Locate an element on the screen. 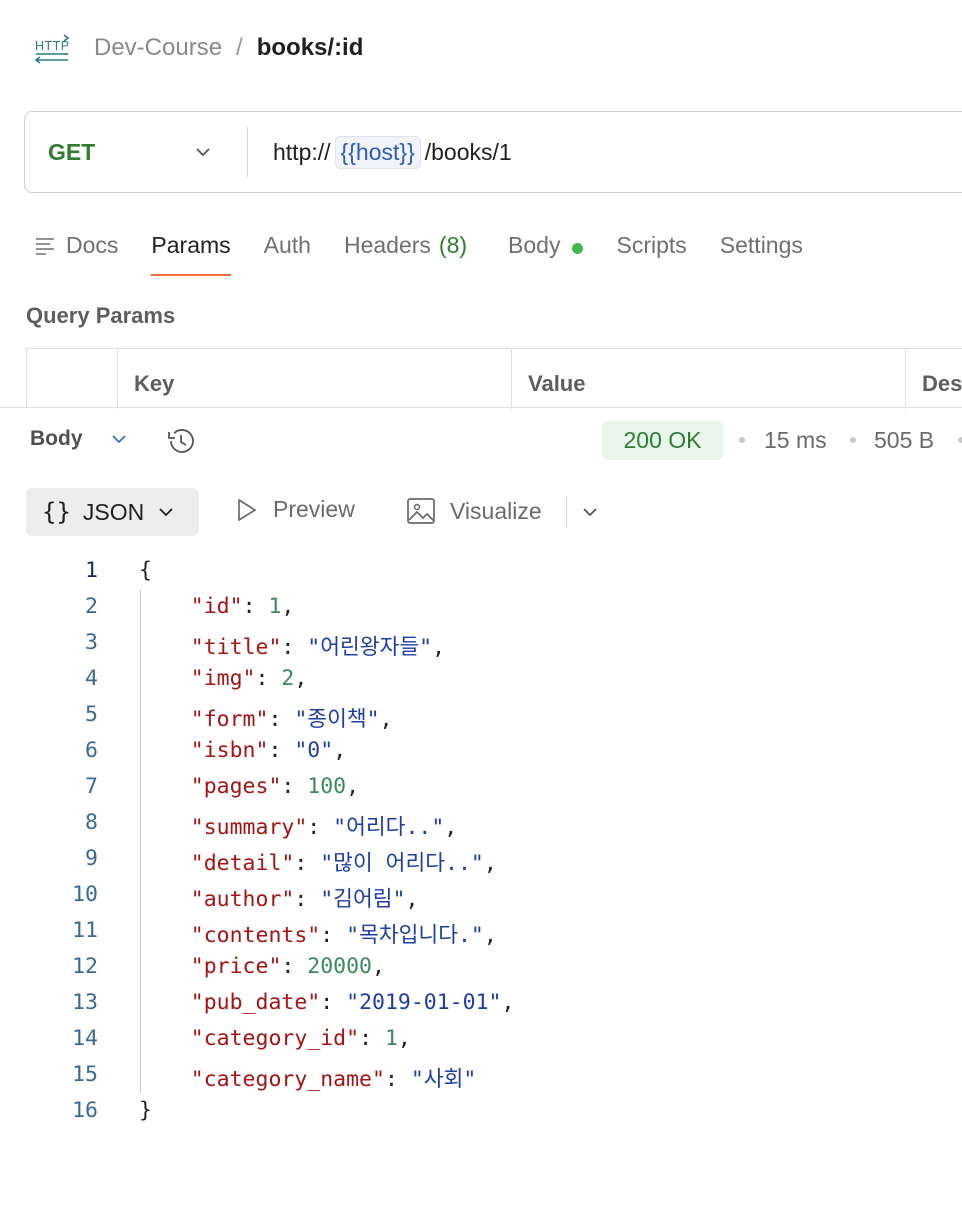  tab-params: Params is located at coordinates (191, 250).